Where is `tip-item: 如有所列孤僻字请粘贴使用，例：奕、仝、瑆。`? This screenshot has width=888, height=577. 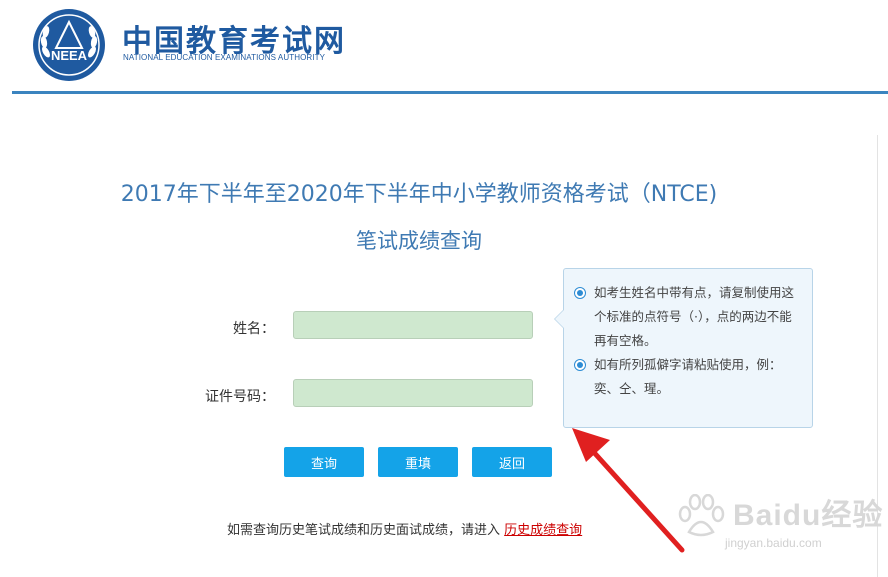 tip-item: 如有所列孤僻字请粘贴使用，例：奕、仝、瑆。 is located at coordinates (689, 377).